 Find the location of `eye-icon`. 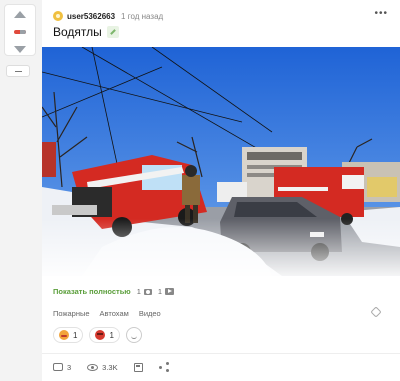

eye-icon is located at coordinates (93, 367).